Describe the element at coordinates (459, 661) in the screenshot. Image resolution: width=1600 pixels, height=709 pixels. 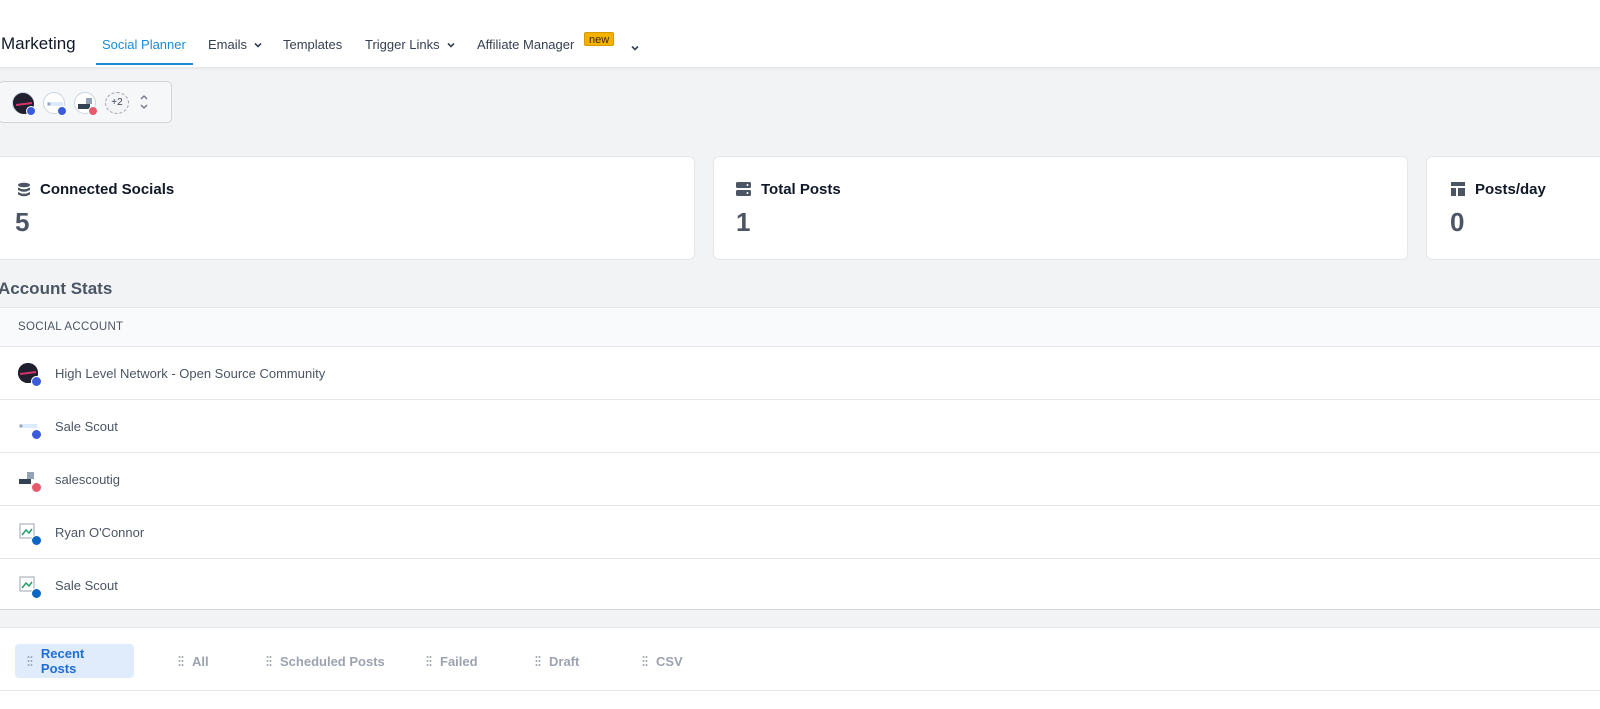
I see `tab-label: Failed` at that location.